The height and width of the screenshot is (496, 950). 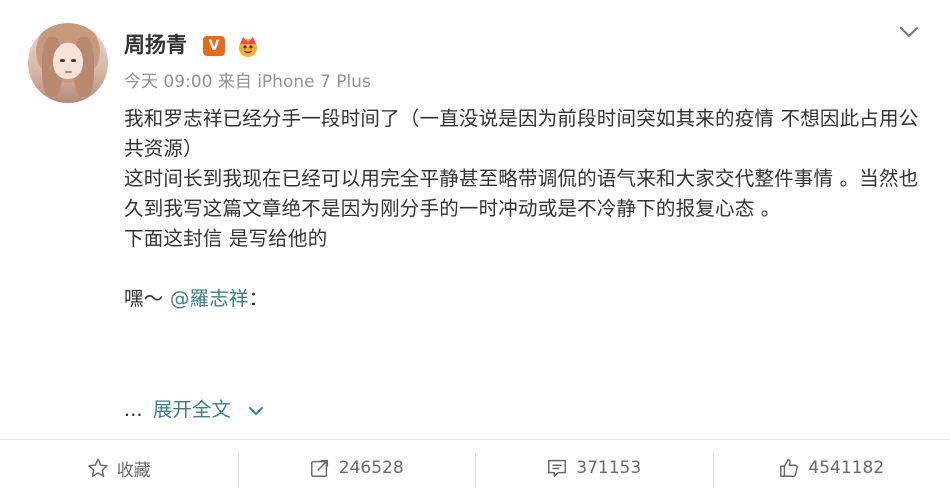 What do you see at coordinates (226, 238) in the screenshot?
I see `paragraph: 下面这封信 是写给他的` at bounding box center [226, 238].